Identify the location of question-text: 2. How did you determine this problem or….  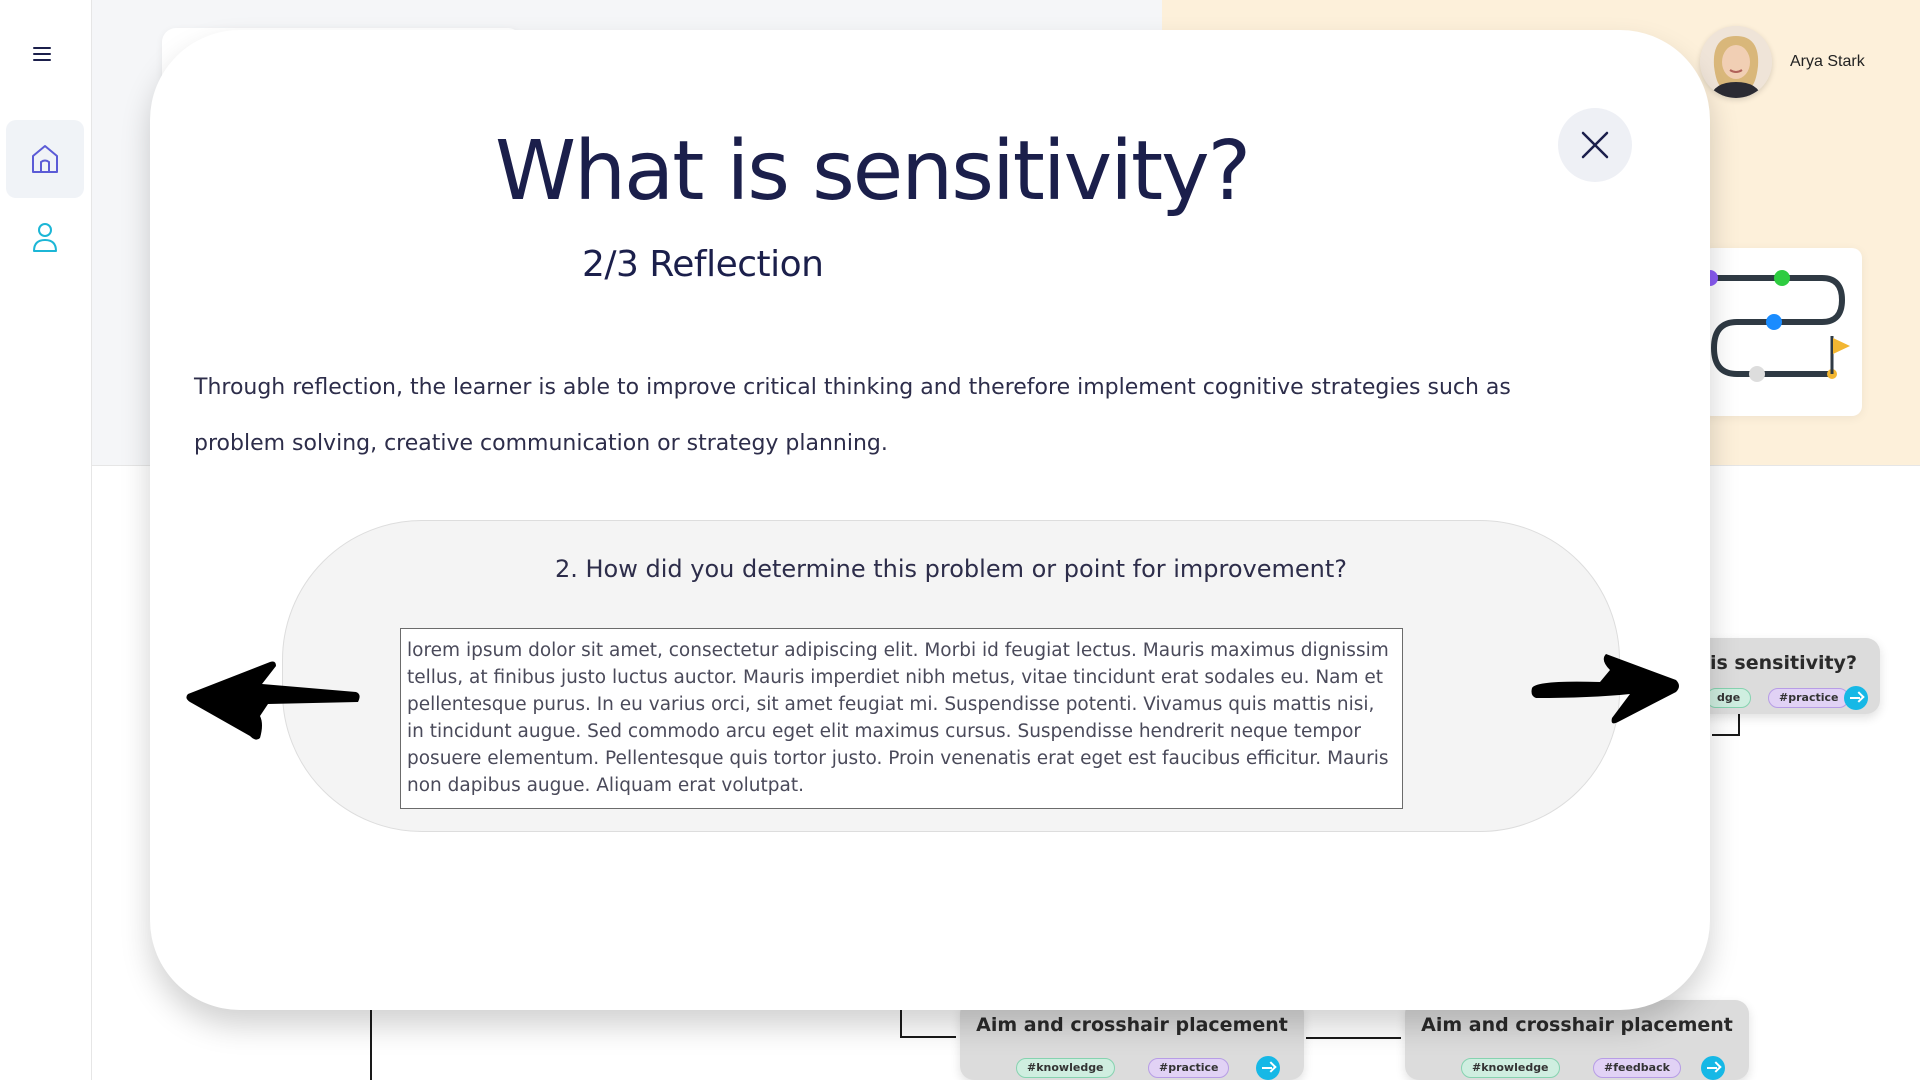
(951, 569).